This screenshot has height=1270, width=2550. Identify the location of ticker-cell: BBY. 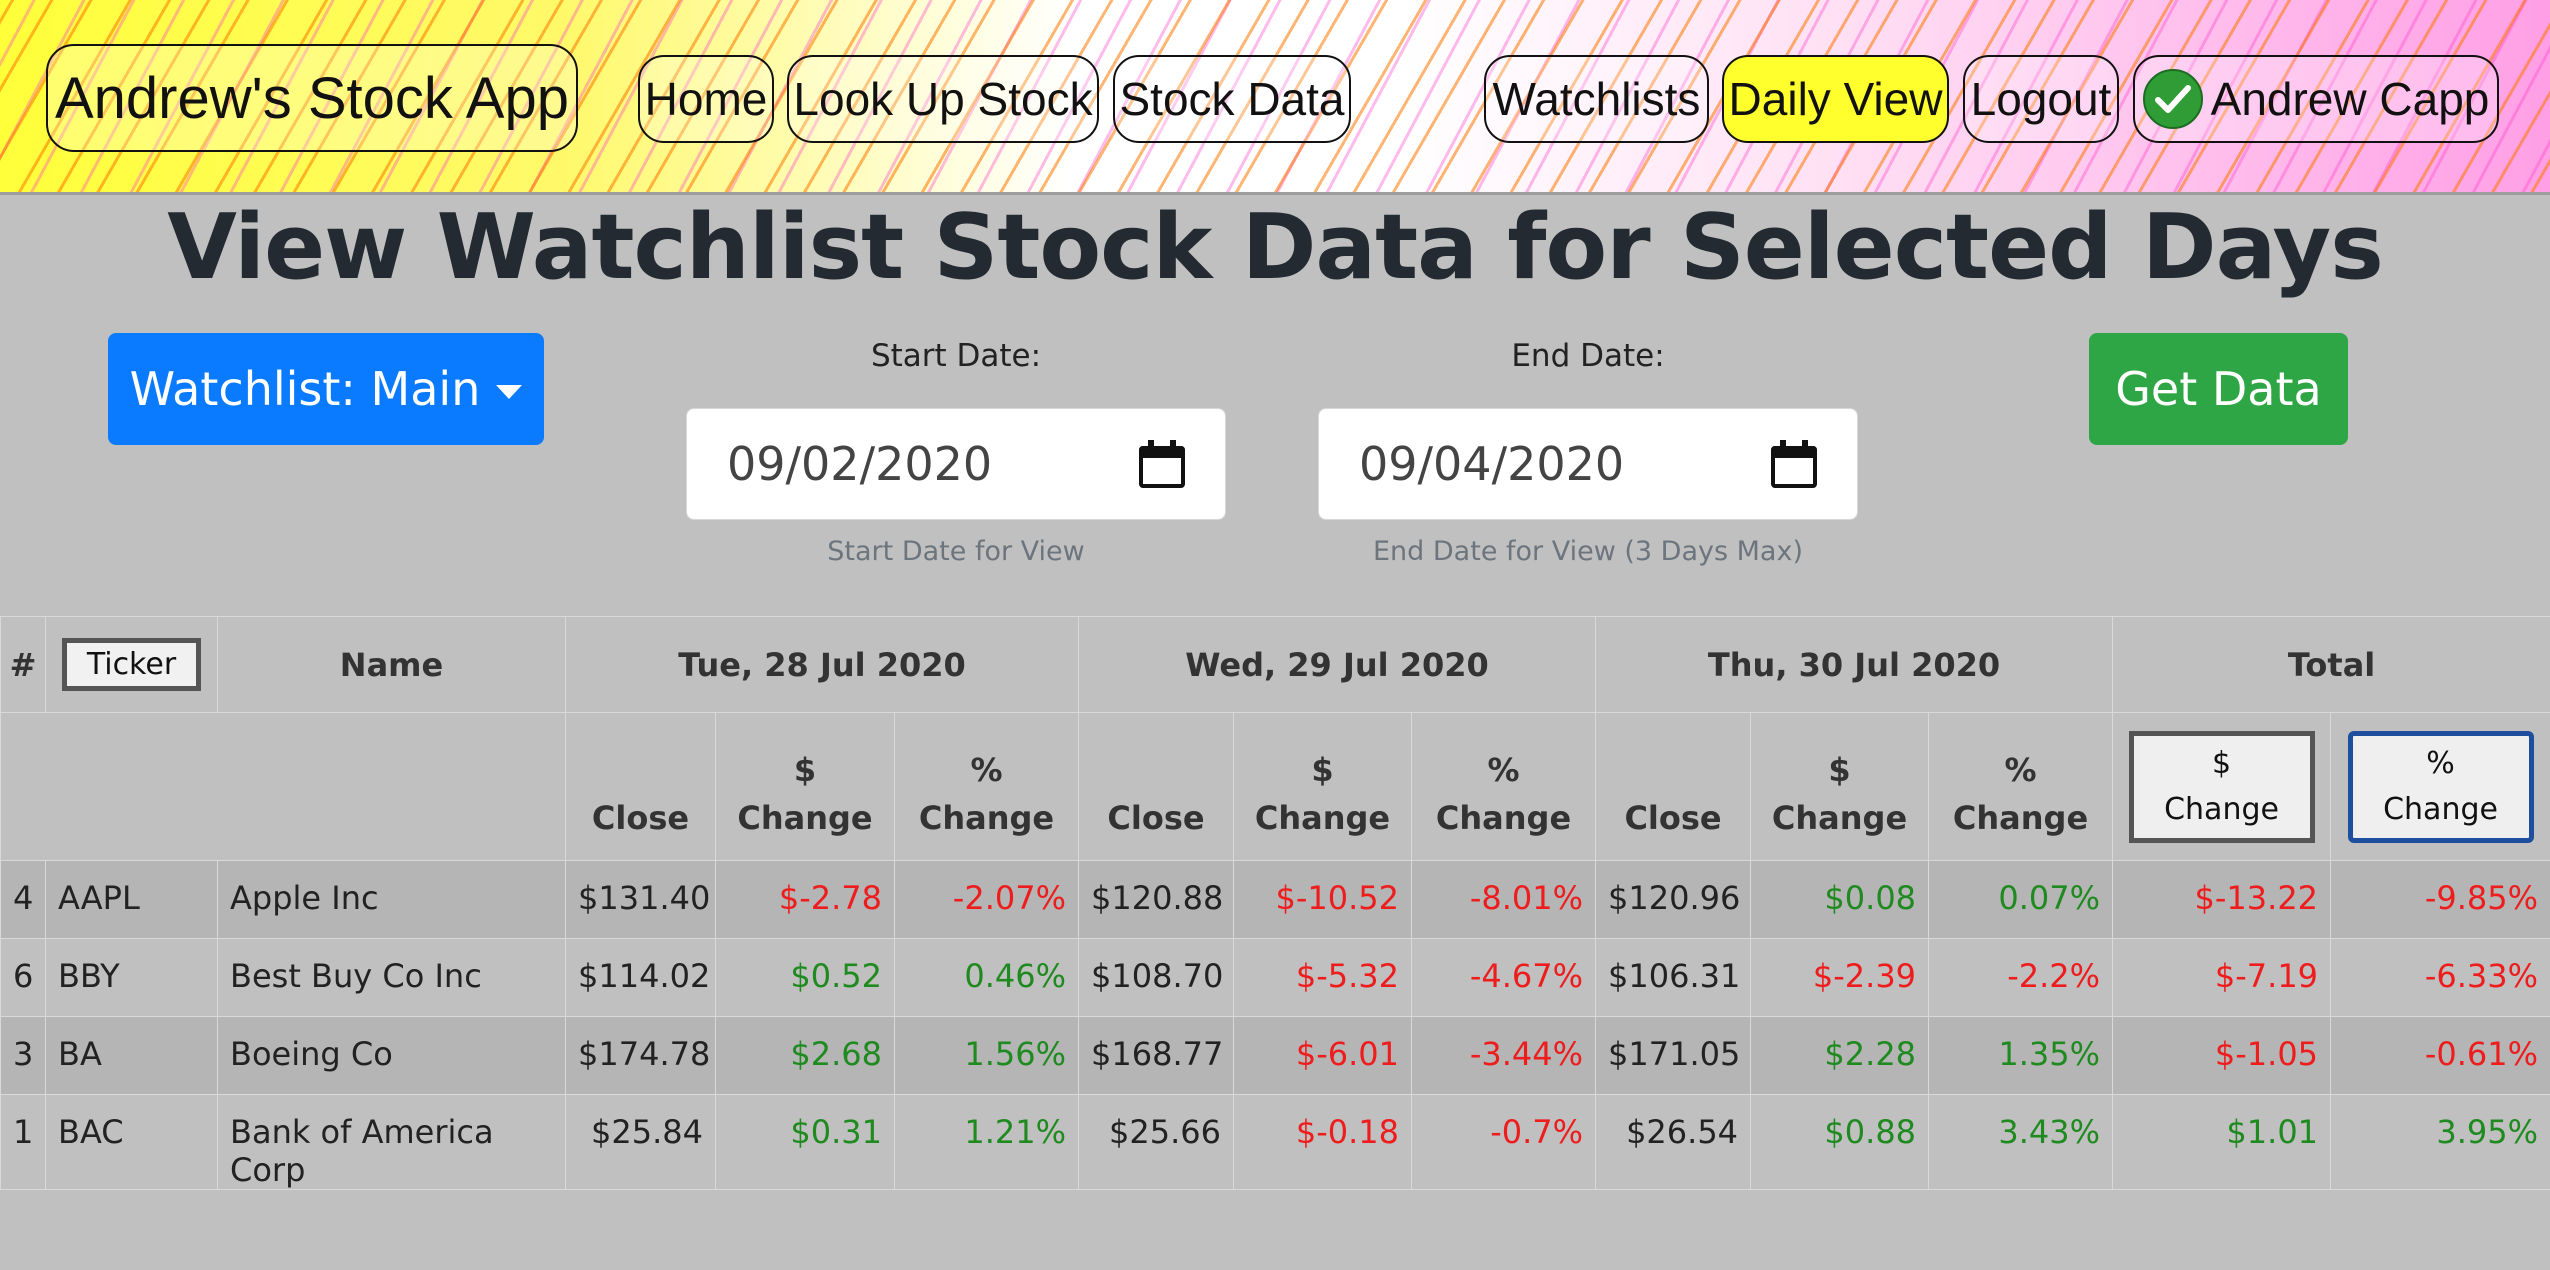
(131, 977).